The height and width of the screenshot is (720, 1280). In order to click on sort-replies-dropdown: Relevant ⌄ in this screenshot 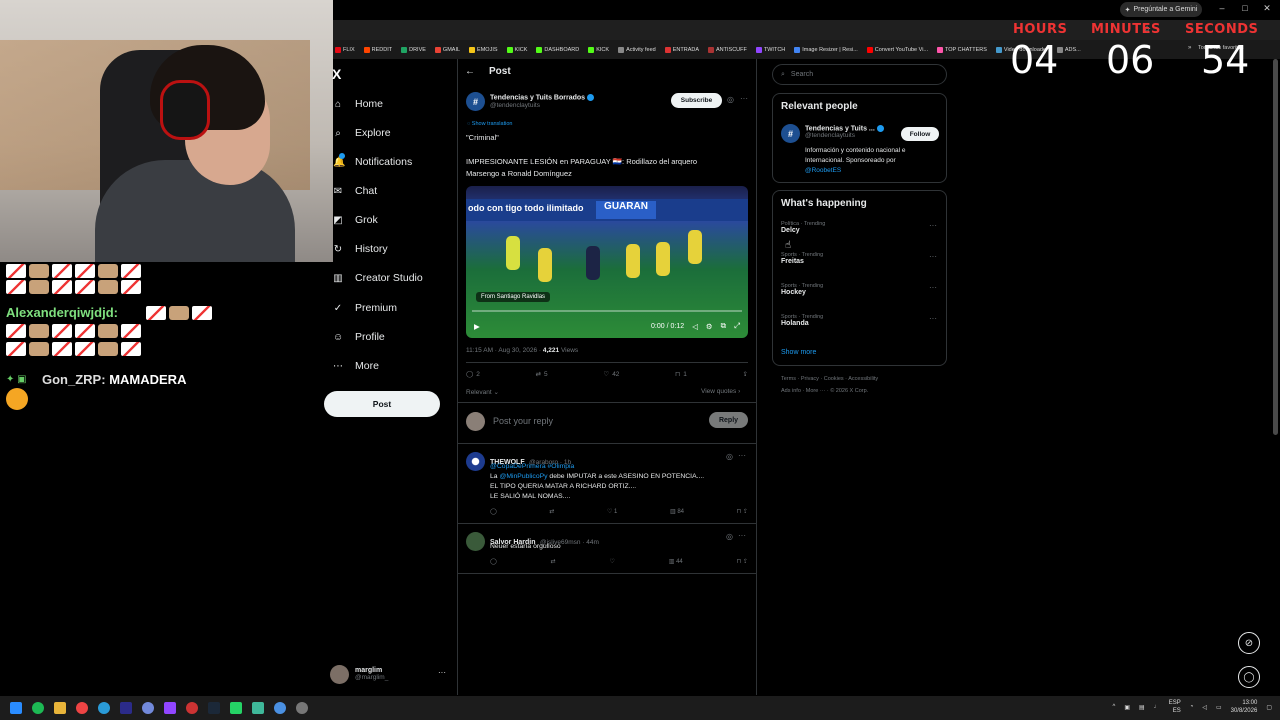, I will do `click(482, 392)`.